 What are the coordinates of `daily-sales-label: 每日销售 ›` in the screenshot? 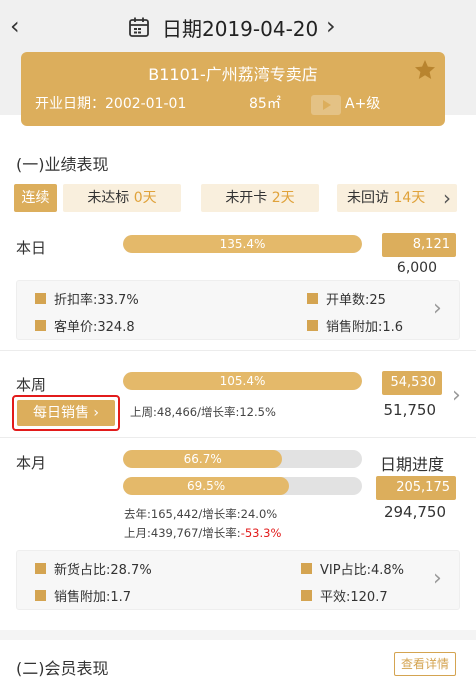 It's located at (66, 413).